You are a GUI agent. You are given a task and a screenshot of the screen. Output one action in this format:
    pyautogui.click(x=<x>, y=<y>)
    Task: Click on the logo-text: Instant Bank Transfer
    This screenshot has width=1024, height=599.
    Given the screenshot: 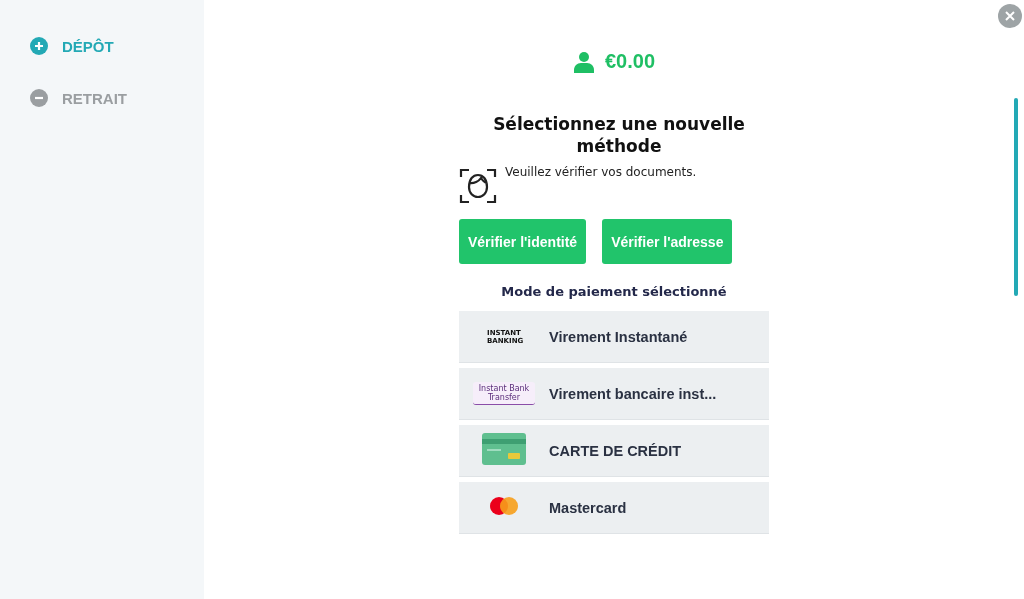 What is the action you would take?
    pyautogui.click(x=504, y=393)
    